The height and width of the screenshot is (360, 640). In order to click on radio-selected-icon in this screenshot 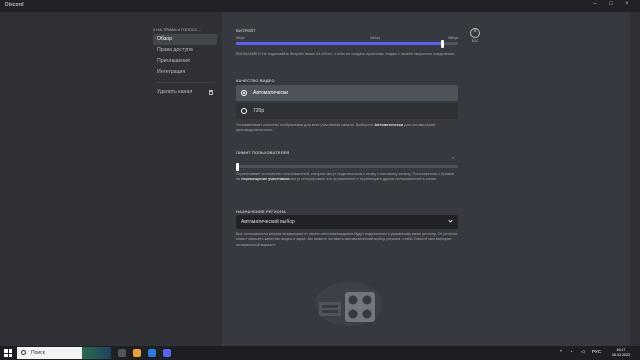, I will do `click(244, 93)`.